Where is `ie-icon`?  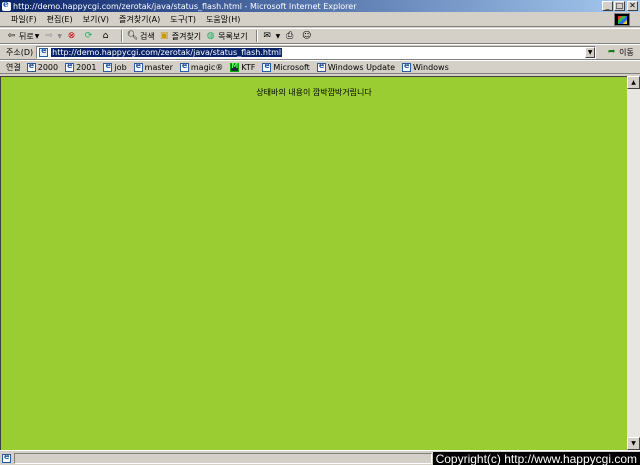 ie-icon is located at coordinates (6, 5).